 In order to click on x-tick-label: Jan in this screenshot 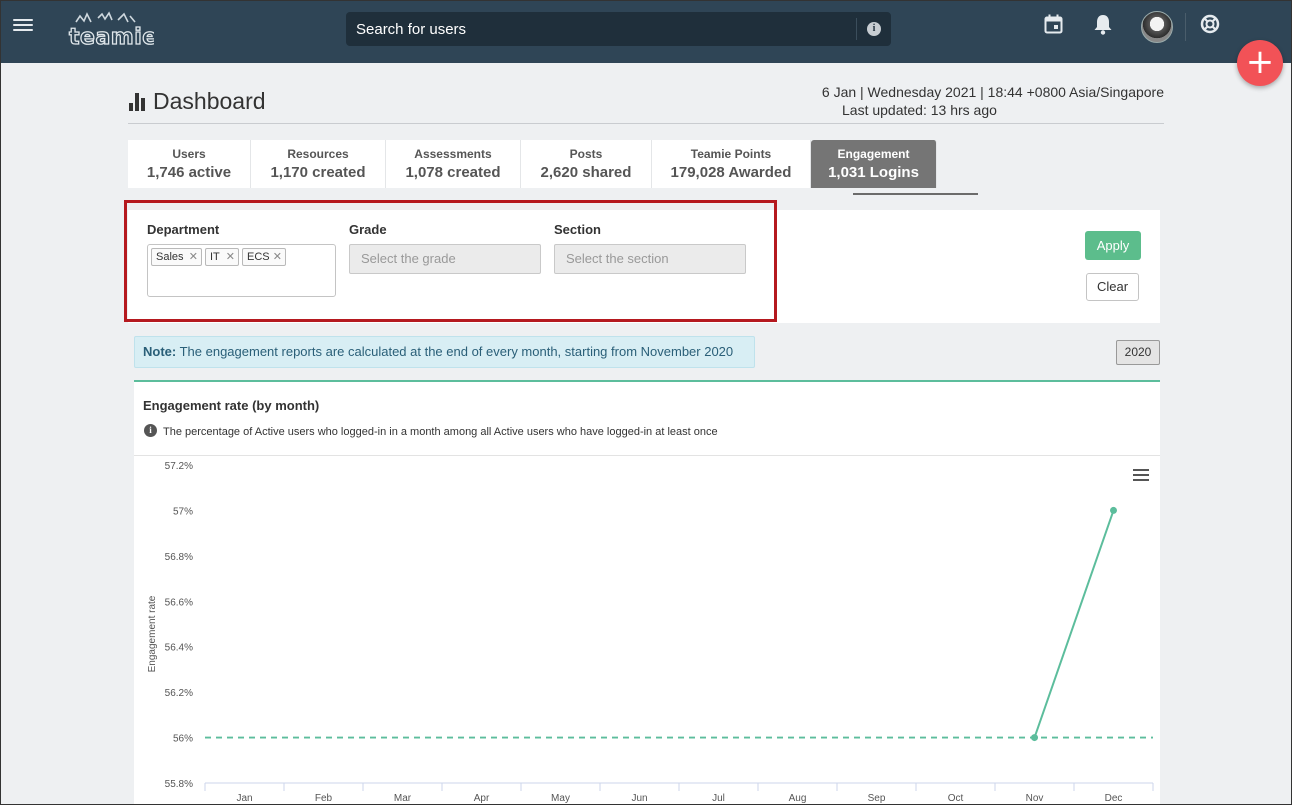, I will do `click(244, 798)`.